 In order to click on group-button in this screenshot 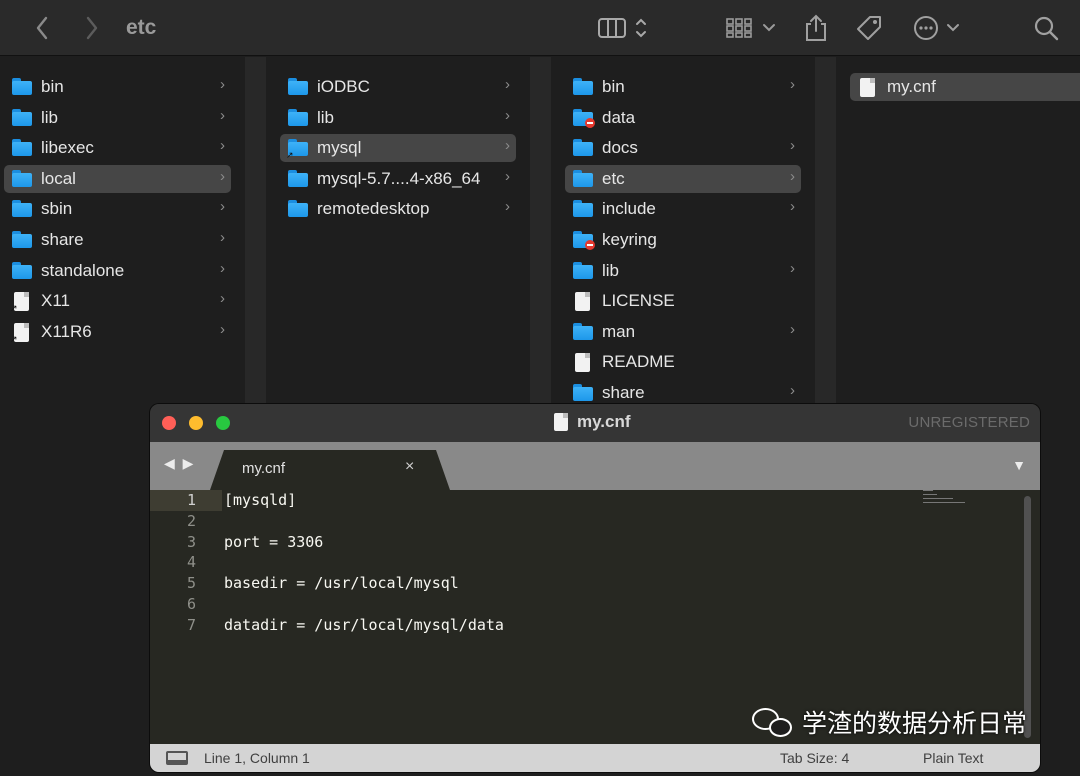, I will do `click(751, 28)`.